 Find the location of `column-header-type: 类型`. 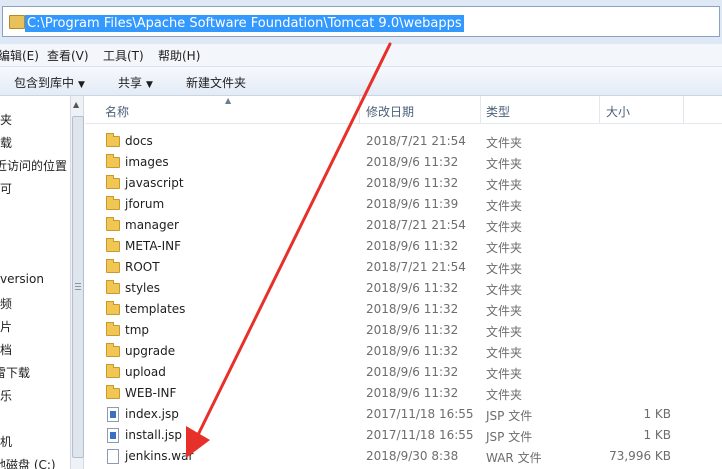

column-header-type: 类型 is located at coordinates (498, 111).